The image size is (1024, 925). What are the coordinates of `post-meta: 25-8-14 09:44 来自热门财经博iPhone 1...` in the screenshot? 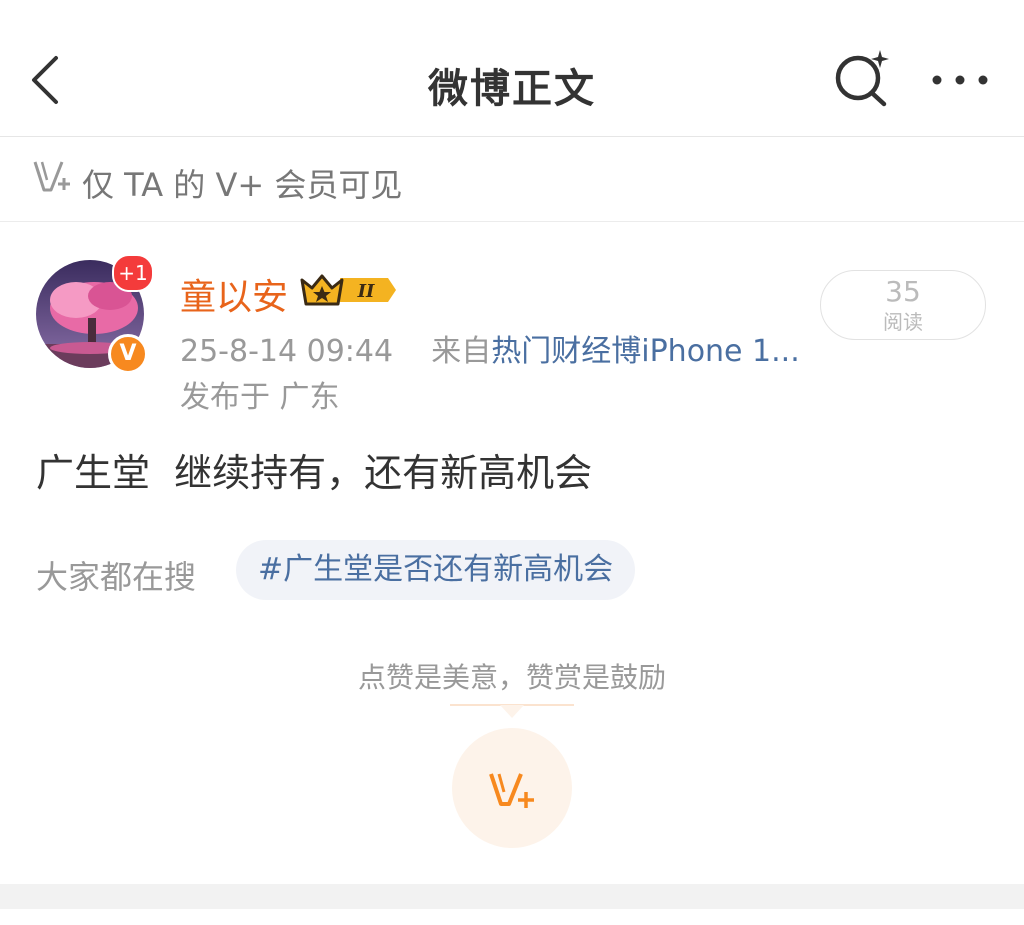 It's located at (490, 348).